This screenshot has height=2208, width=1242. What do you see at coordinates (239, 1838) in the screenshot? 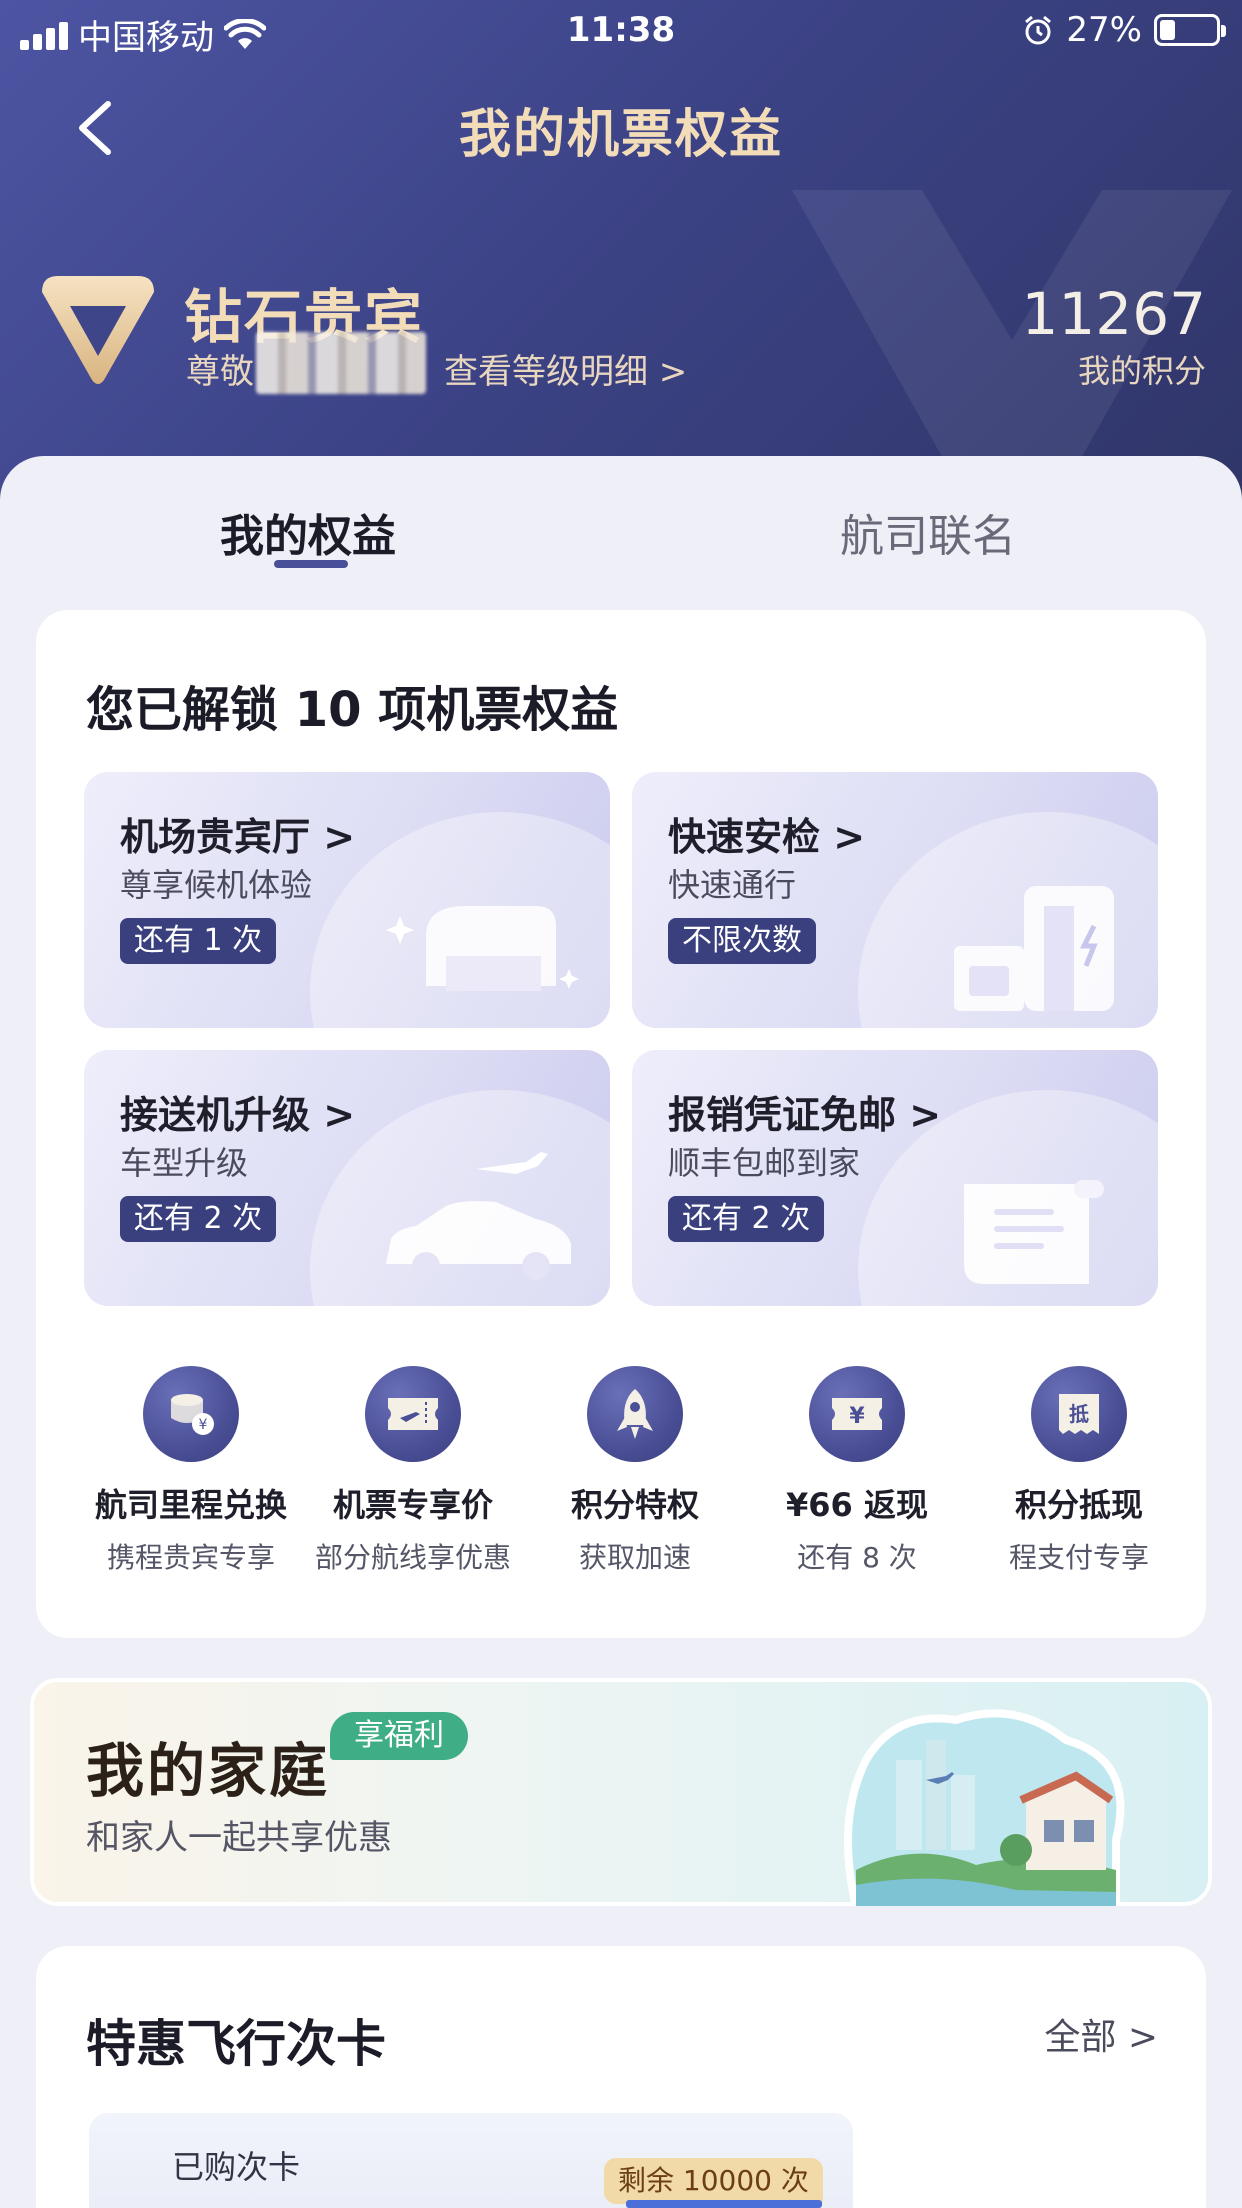
I see `family-subtitle: 和家人一起共享优惠` at bounding box center [239, 1838].